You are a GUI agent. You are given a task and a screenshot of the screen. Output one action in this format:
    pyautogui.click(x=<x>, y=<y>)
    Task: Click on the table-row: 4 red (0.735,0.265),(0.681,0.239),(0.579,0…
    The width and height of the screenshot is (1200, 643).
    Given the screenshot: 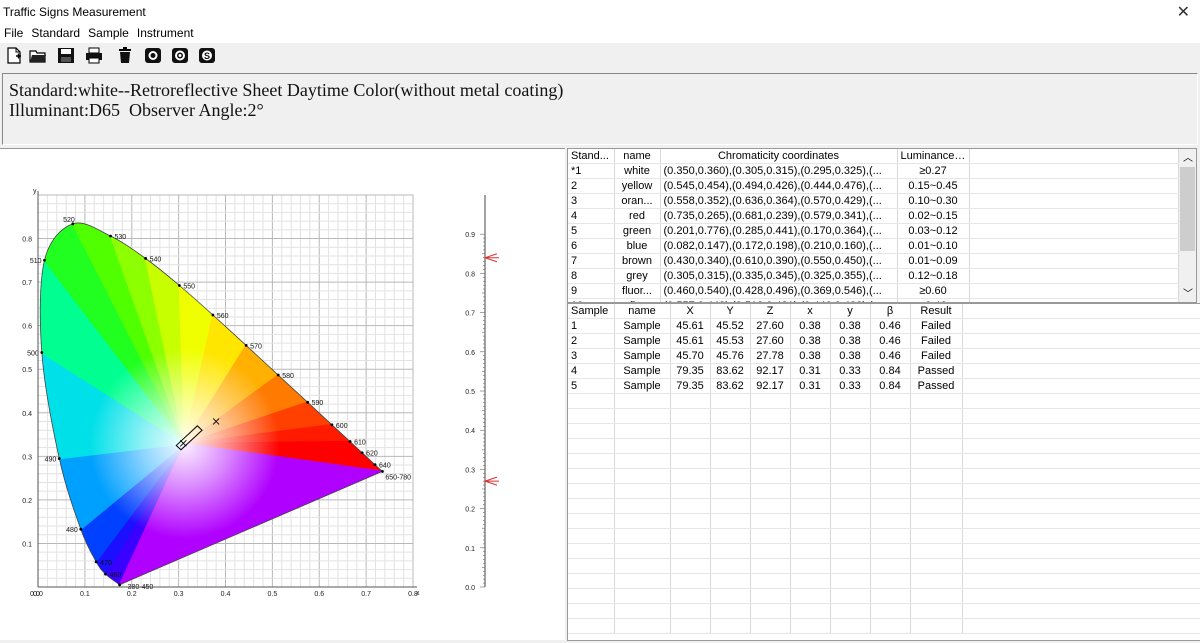 What is the action you would take?
    pyautogui.click(x=873, y=216)
    